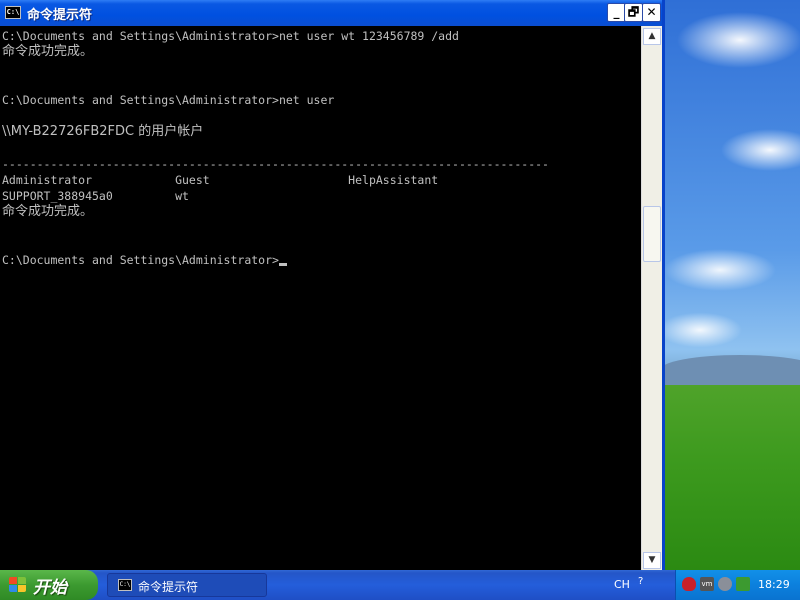 The width and height of the screenshot is (800, 600). I want to click on taskbar: 开始 C:\ 命令提示符 CH ? vm 18:29, so click(400, 585).